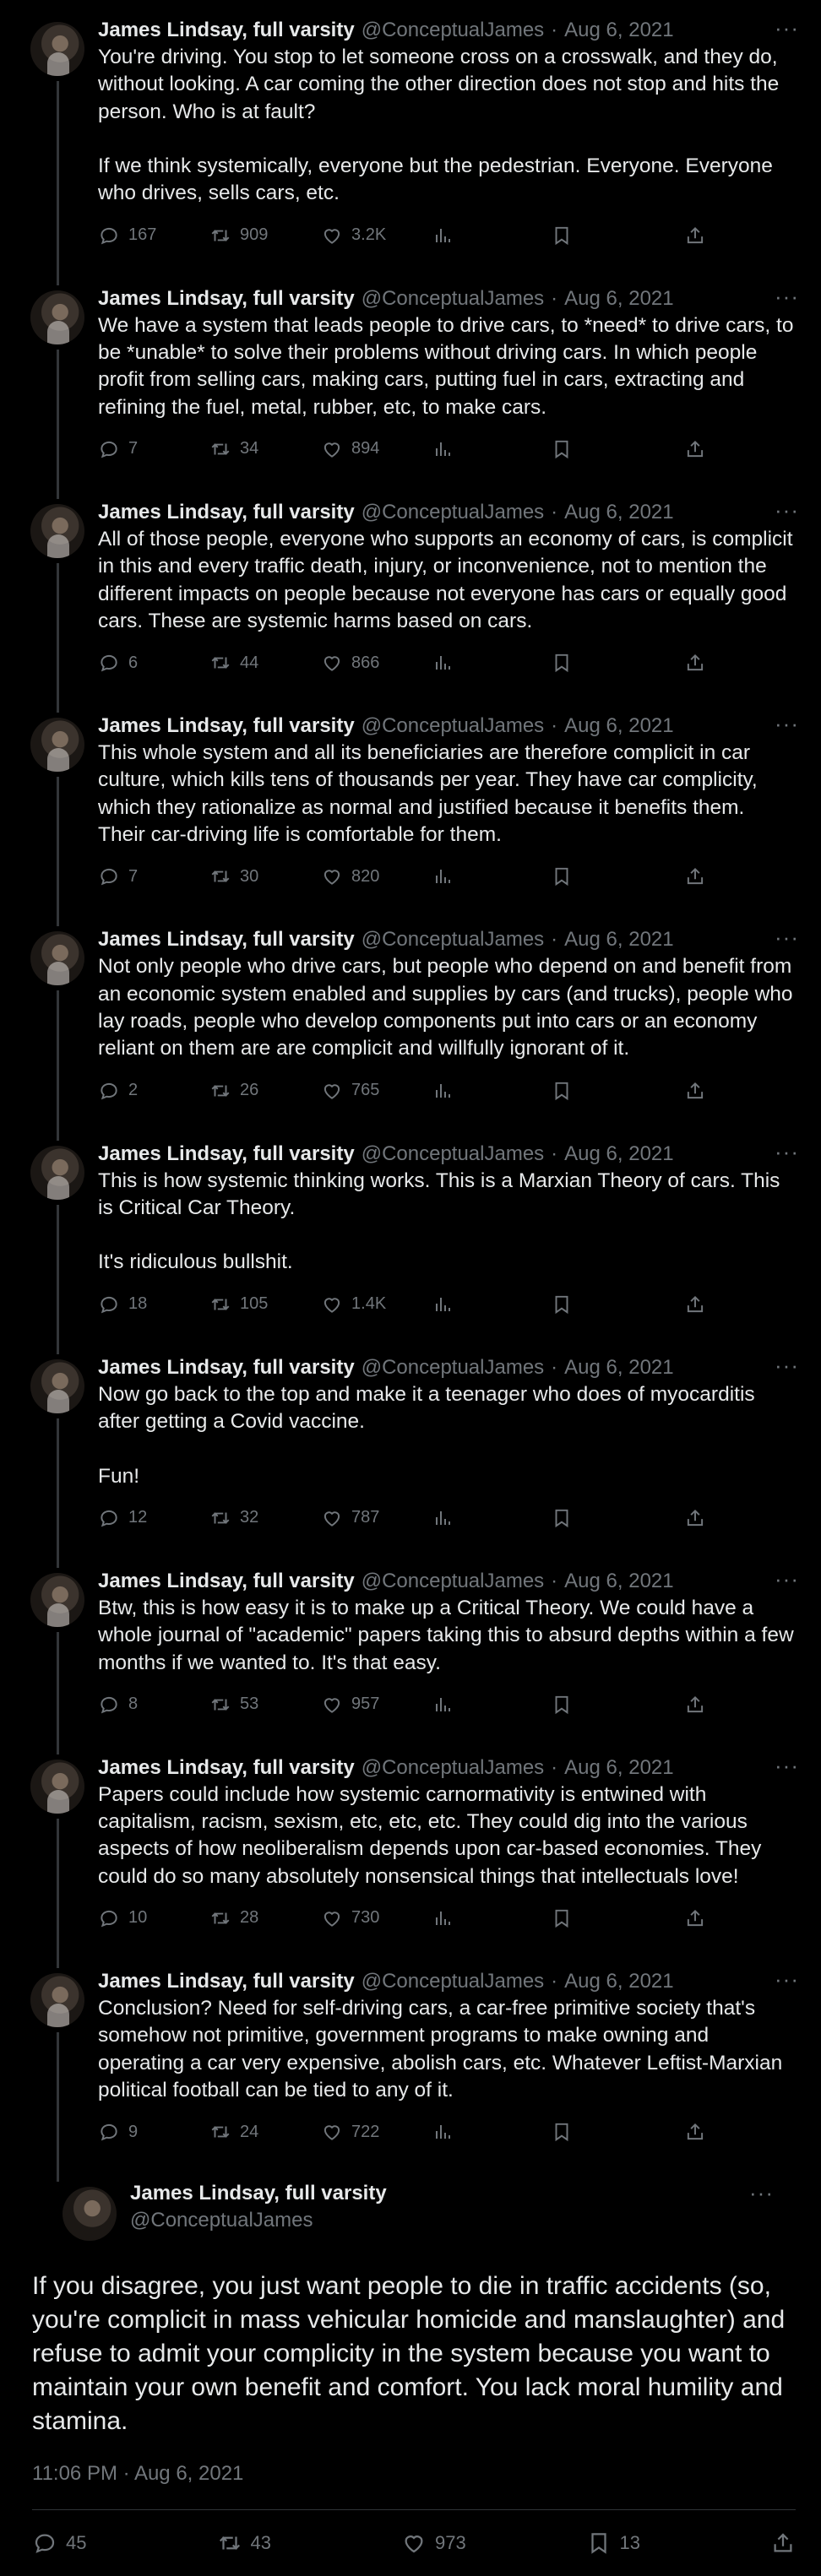 The height and width of the screenshot is (2576, 821). I want to click on like-button: 730, so click(376, 1918).